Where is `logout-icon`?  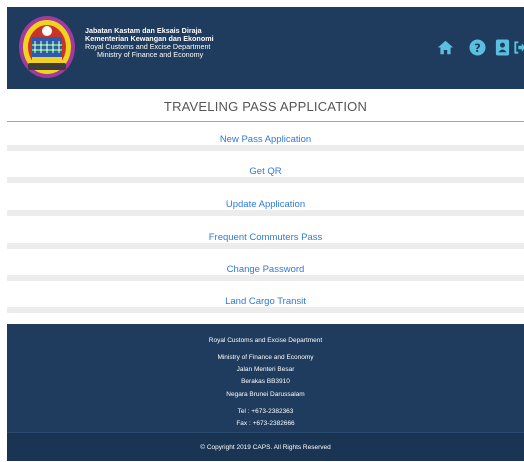
logout-icon is located at coordinates (519, 47).